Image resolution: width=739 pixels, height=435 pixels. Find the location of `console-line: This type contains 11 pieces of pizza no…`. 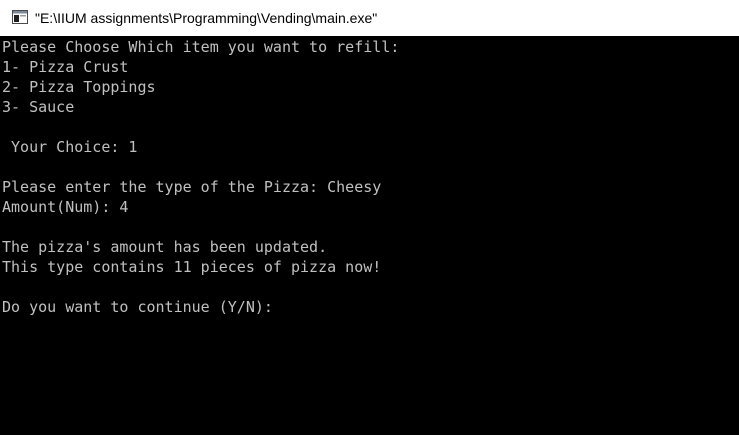

console-line: This type contains 11 pieces of pizza no… is located at coordinates (192, 267).